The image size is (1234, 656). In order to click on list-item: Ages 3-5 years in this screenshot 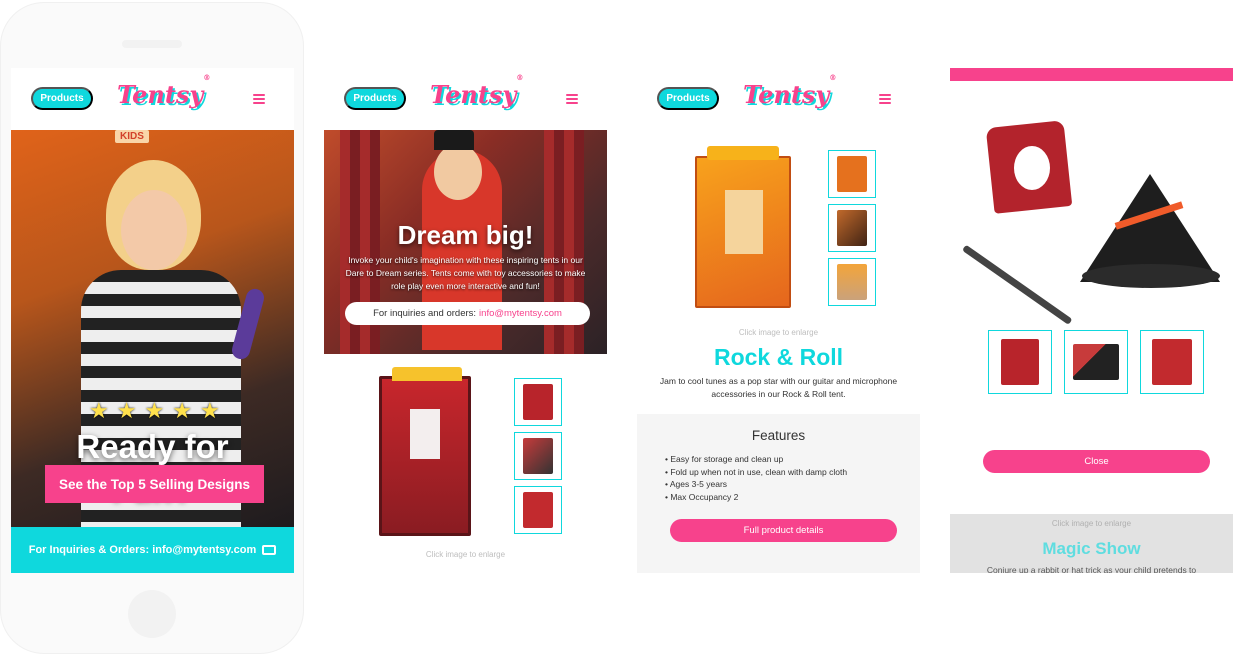, I will do `click(756, 484)`.